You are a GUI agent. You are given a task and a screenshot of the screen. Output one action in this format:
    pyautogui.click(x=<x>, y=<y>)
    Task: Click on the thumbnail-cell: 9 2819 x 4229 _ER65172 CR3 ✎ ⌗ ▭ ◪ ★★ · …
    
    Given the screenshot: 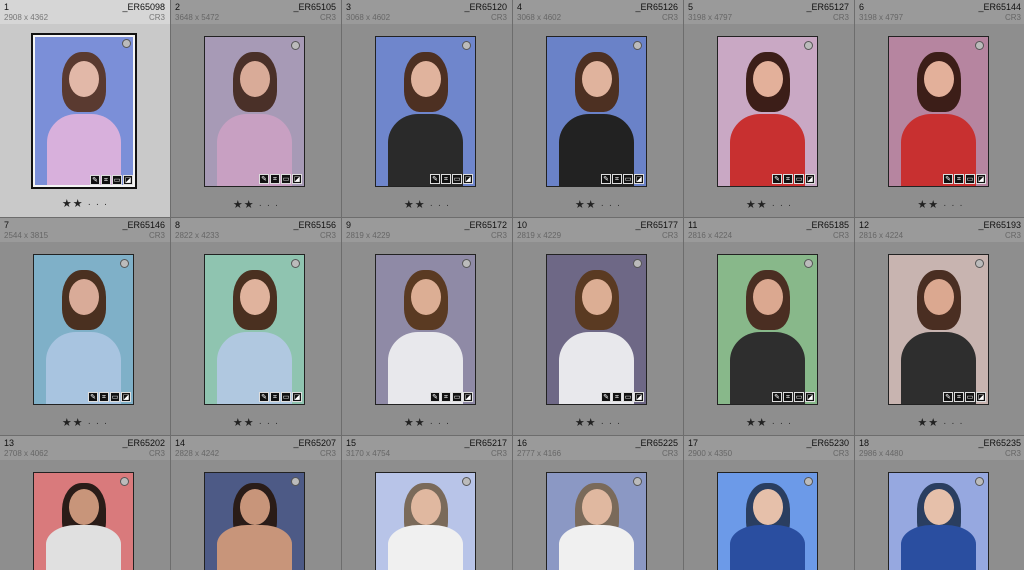 What is the action you would take?
    pyautogui.click(x=427, y=326)
    